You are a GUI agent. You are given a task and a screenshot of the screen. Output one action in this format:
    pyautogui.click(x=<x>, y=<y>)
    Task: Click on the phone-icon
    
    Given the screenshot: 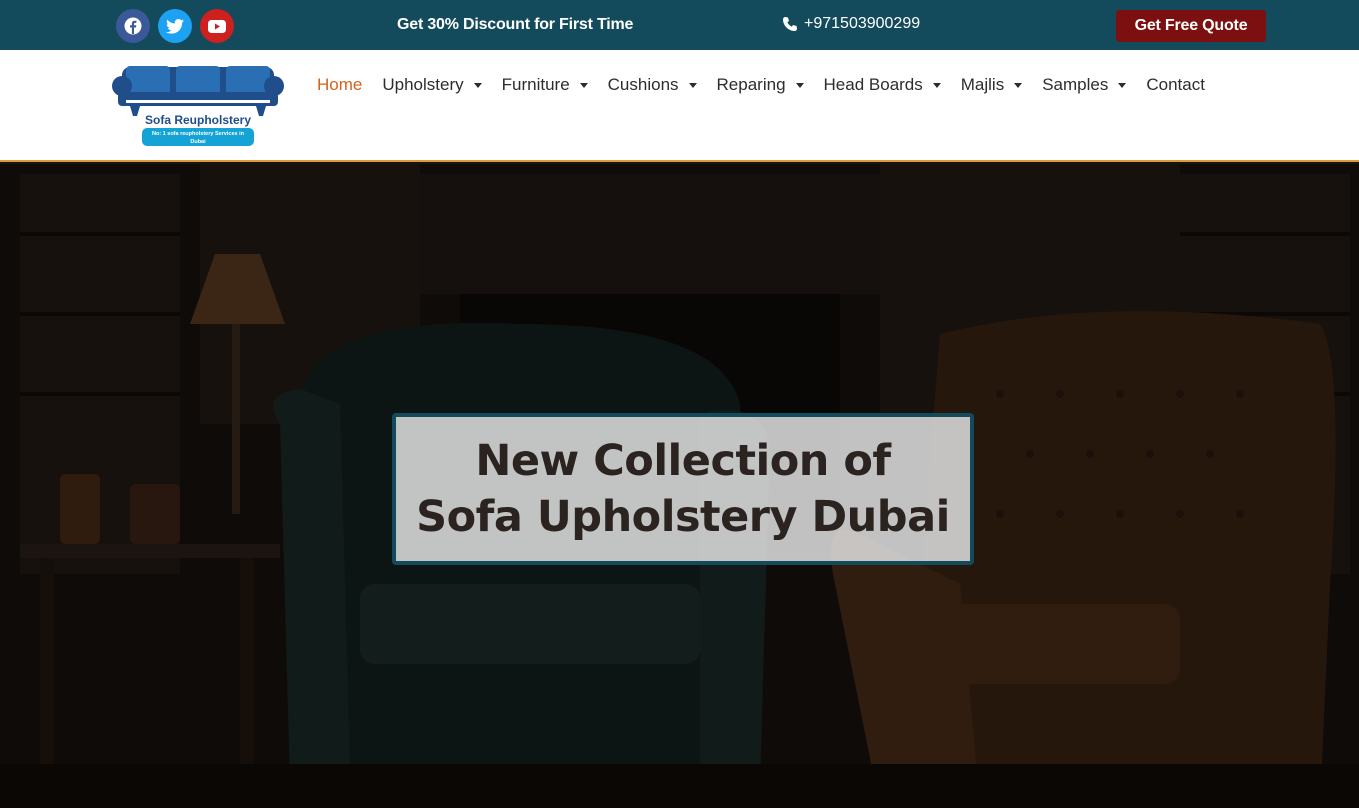 What is the action you would take?
    pyautogui.click(x=790, y=24)
    